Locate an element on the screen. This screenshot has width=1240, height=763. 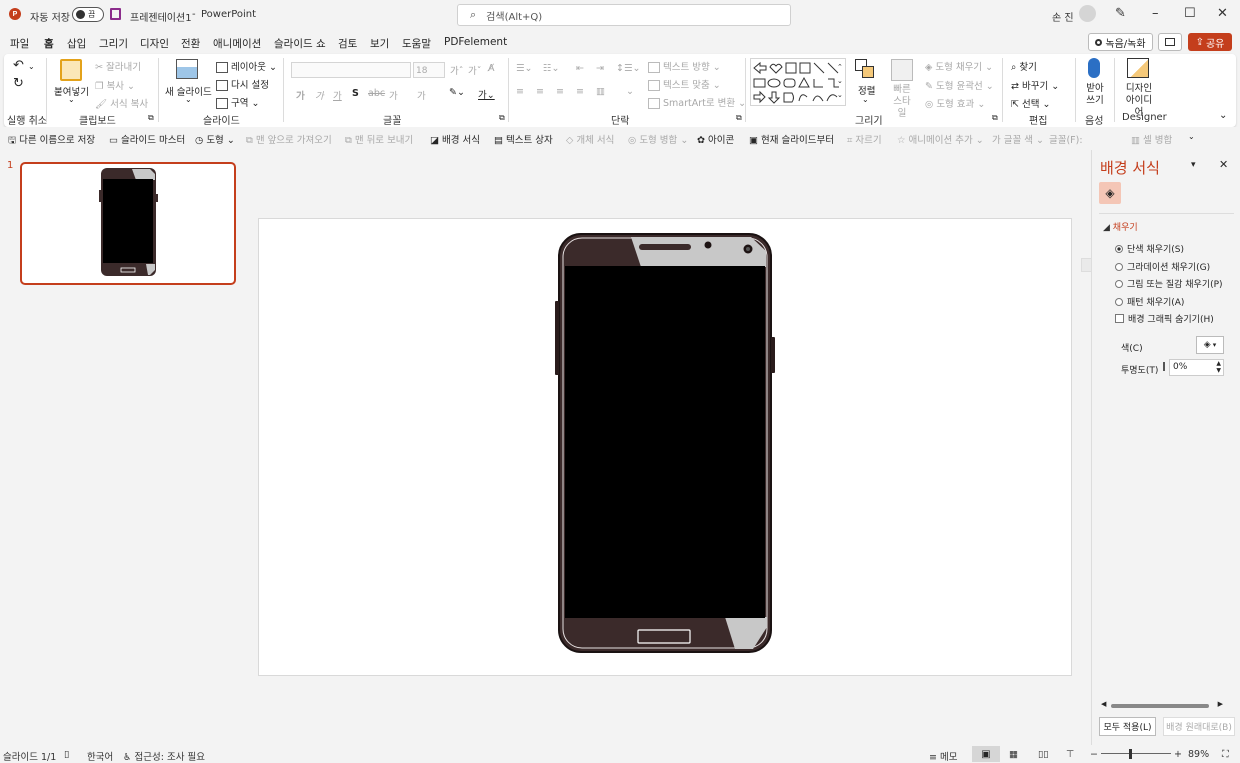
normal-view-button: ▣ is located at coordinates (986, 754).